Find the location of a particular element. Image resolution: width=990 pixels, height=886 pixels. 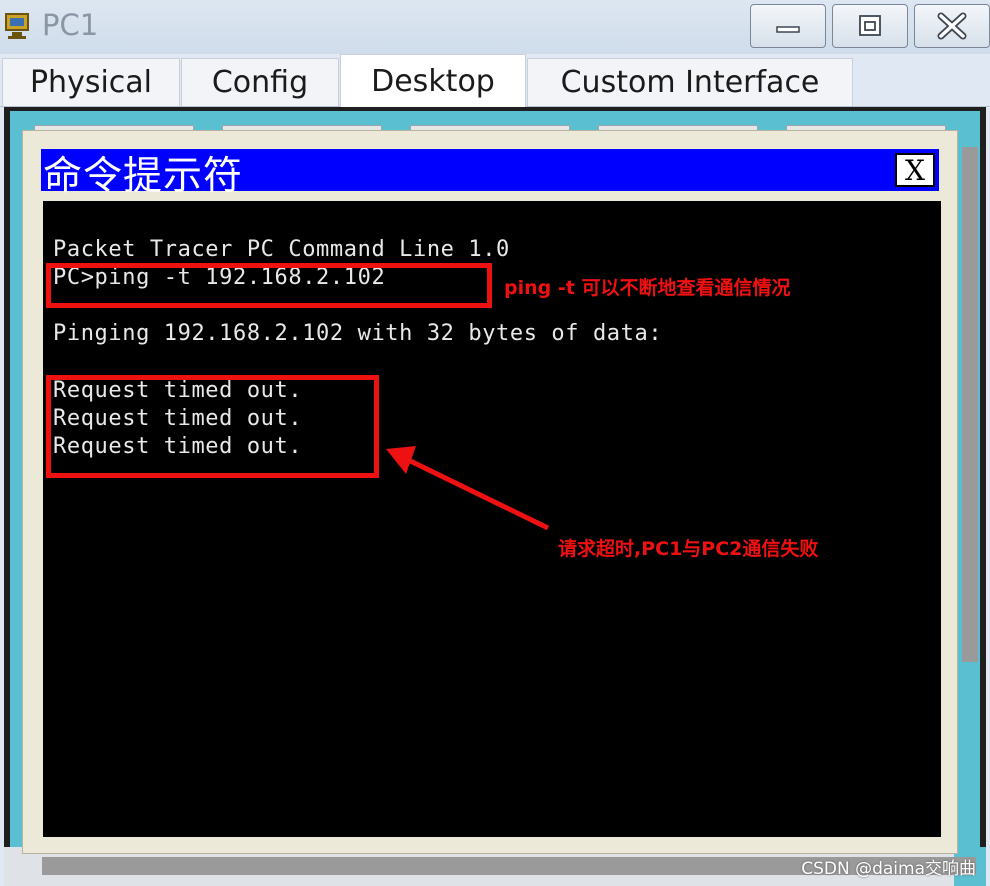

terminal-line: Packet Tracer PC Command Line 1.0 is located at coordinates (281, 249).